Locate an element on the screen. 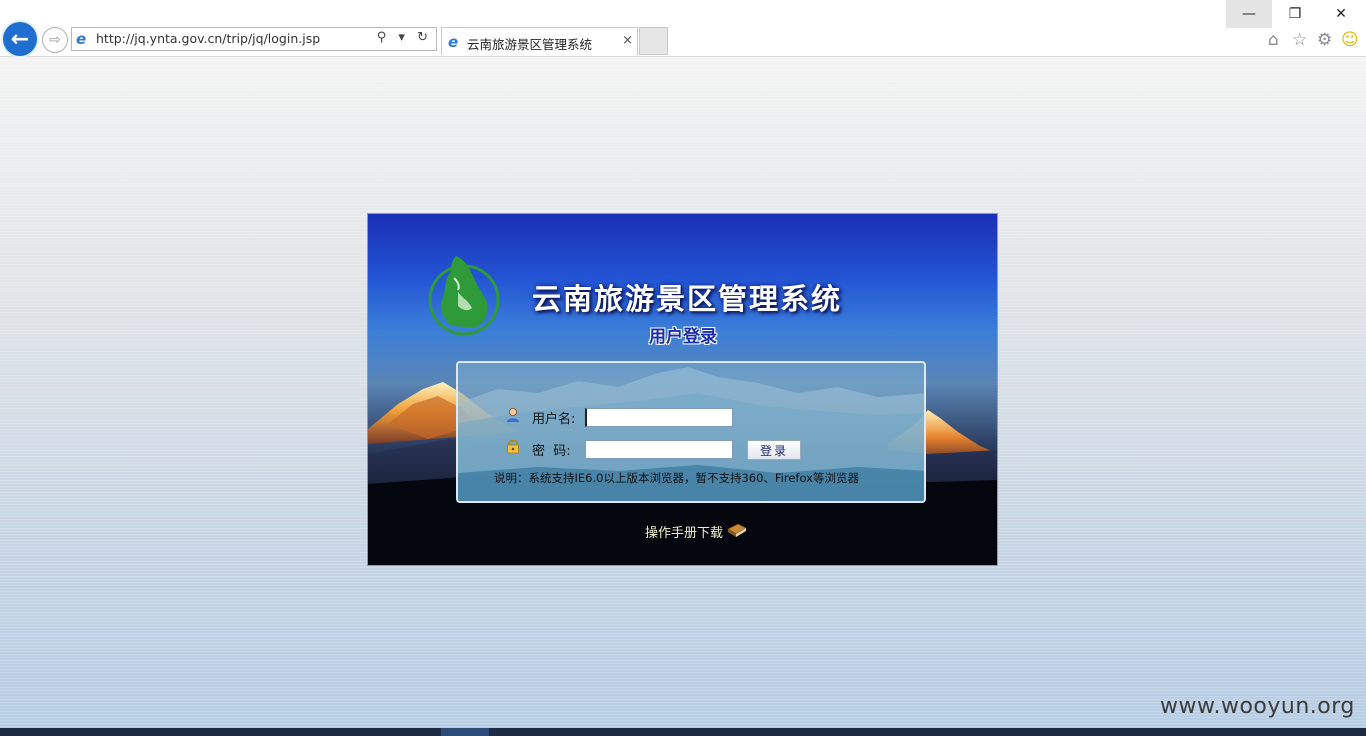  taskbar-active-app is located at coordinates (465, 732).